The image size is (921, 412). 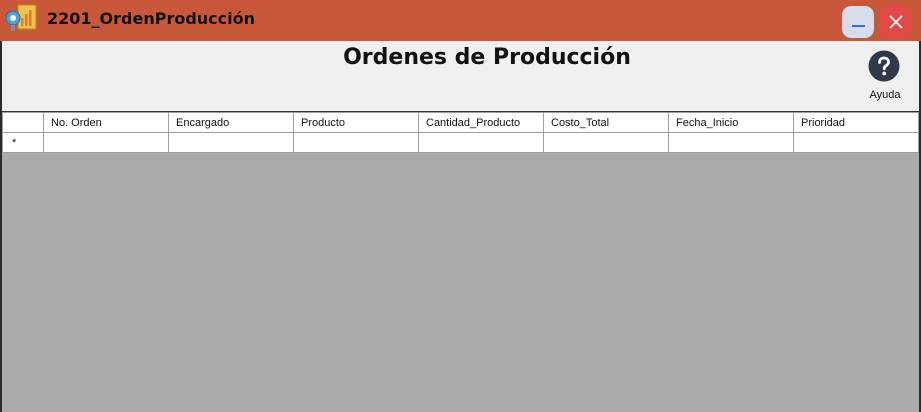 I want to click on title-bar: 2201_OrdenProducción, so click(x=460, y=20).